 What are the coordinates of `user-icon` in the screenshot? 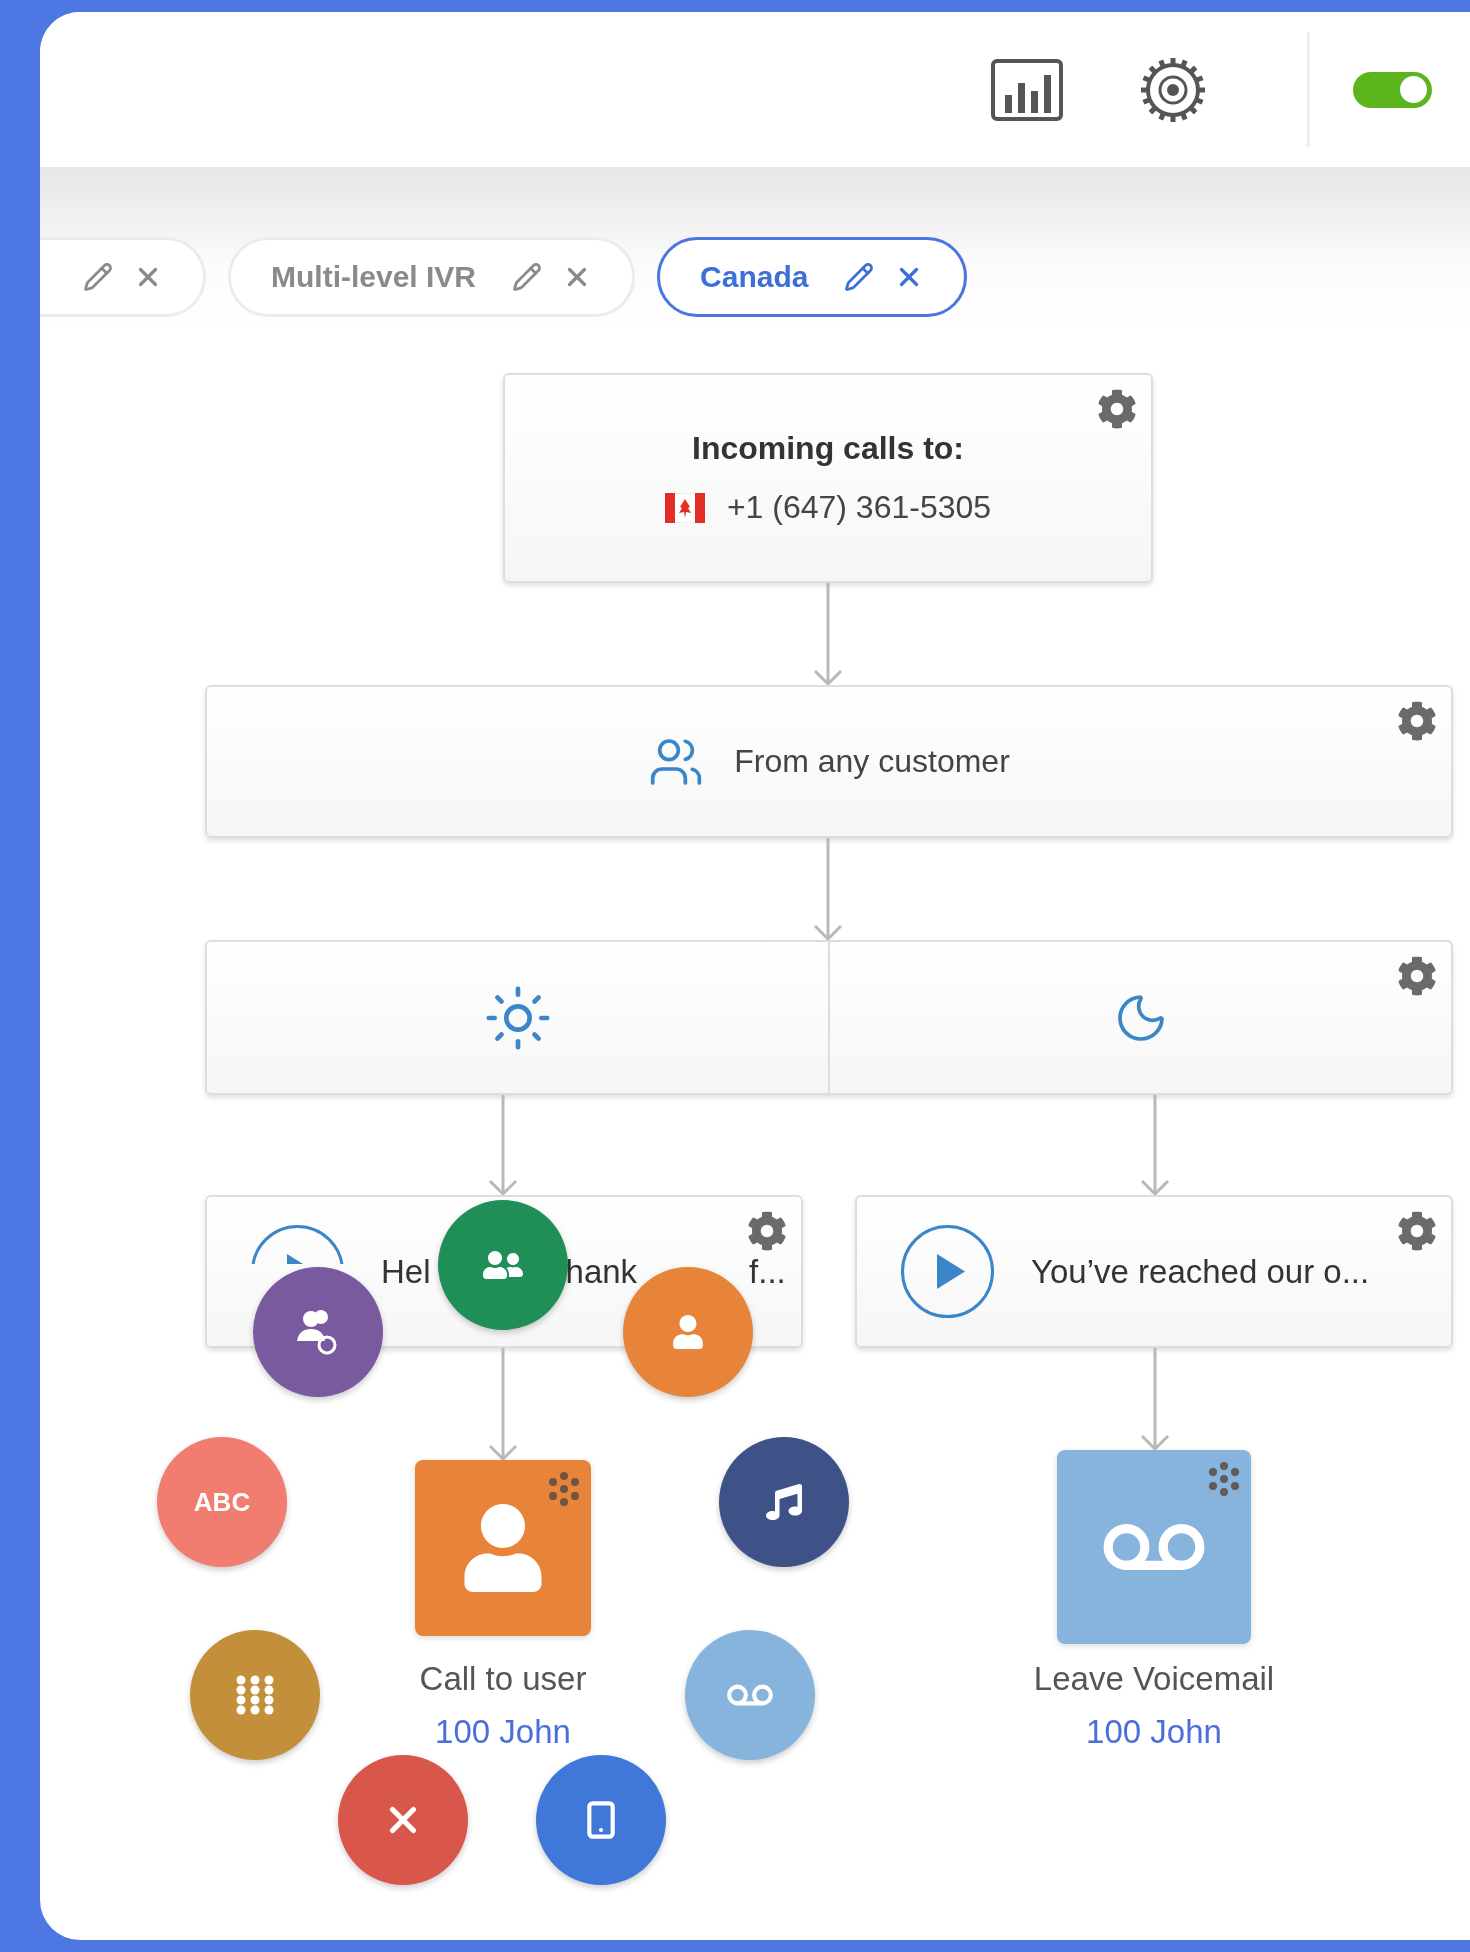 It's located at (688, 1332).